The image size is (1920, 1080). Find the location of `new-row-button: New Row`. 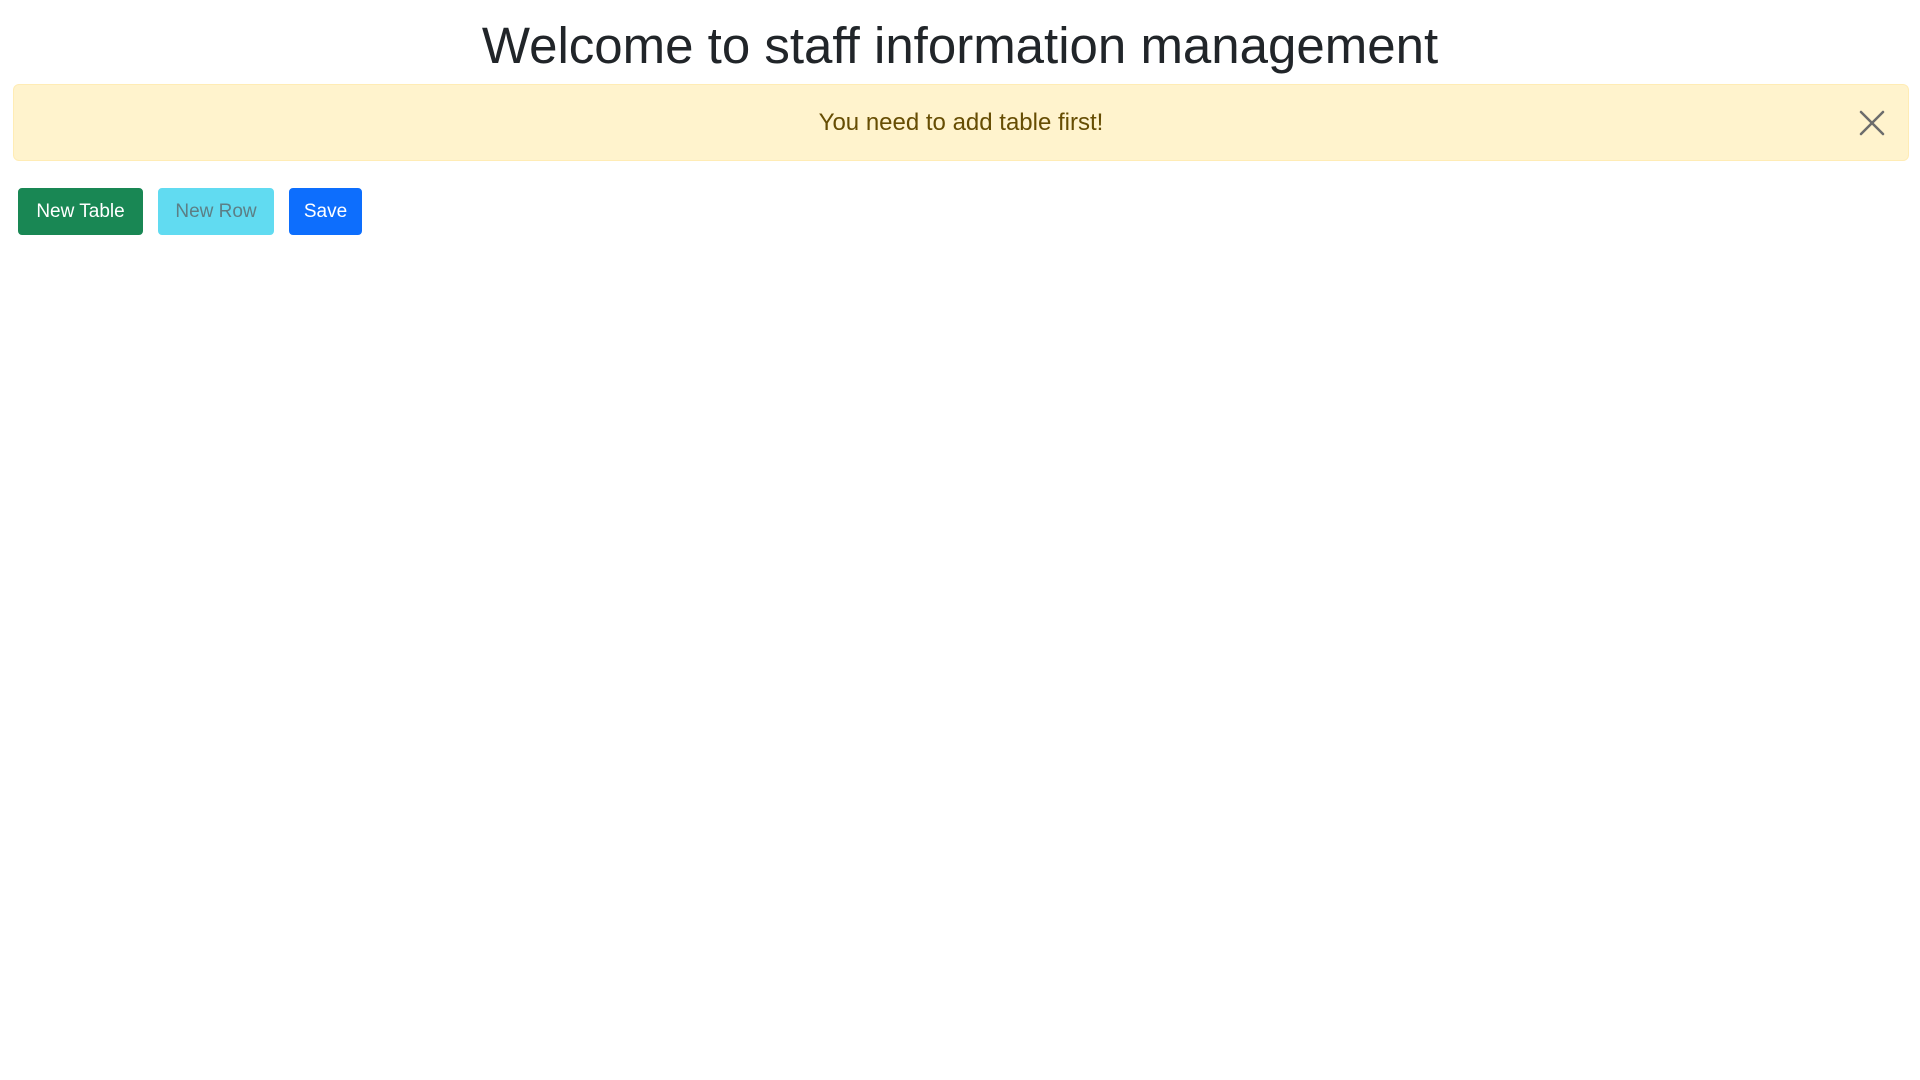

new-row-button: New Row is located at coordinates (216, 211).